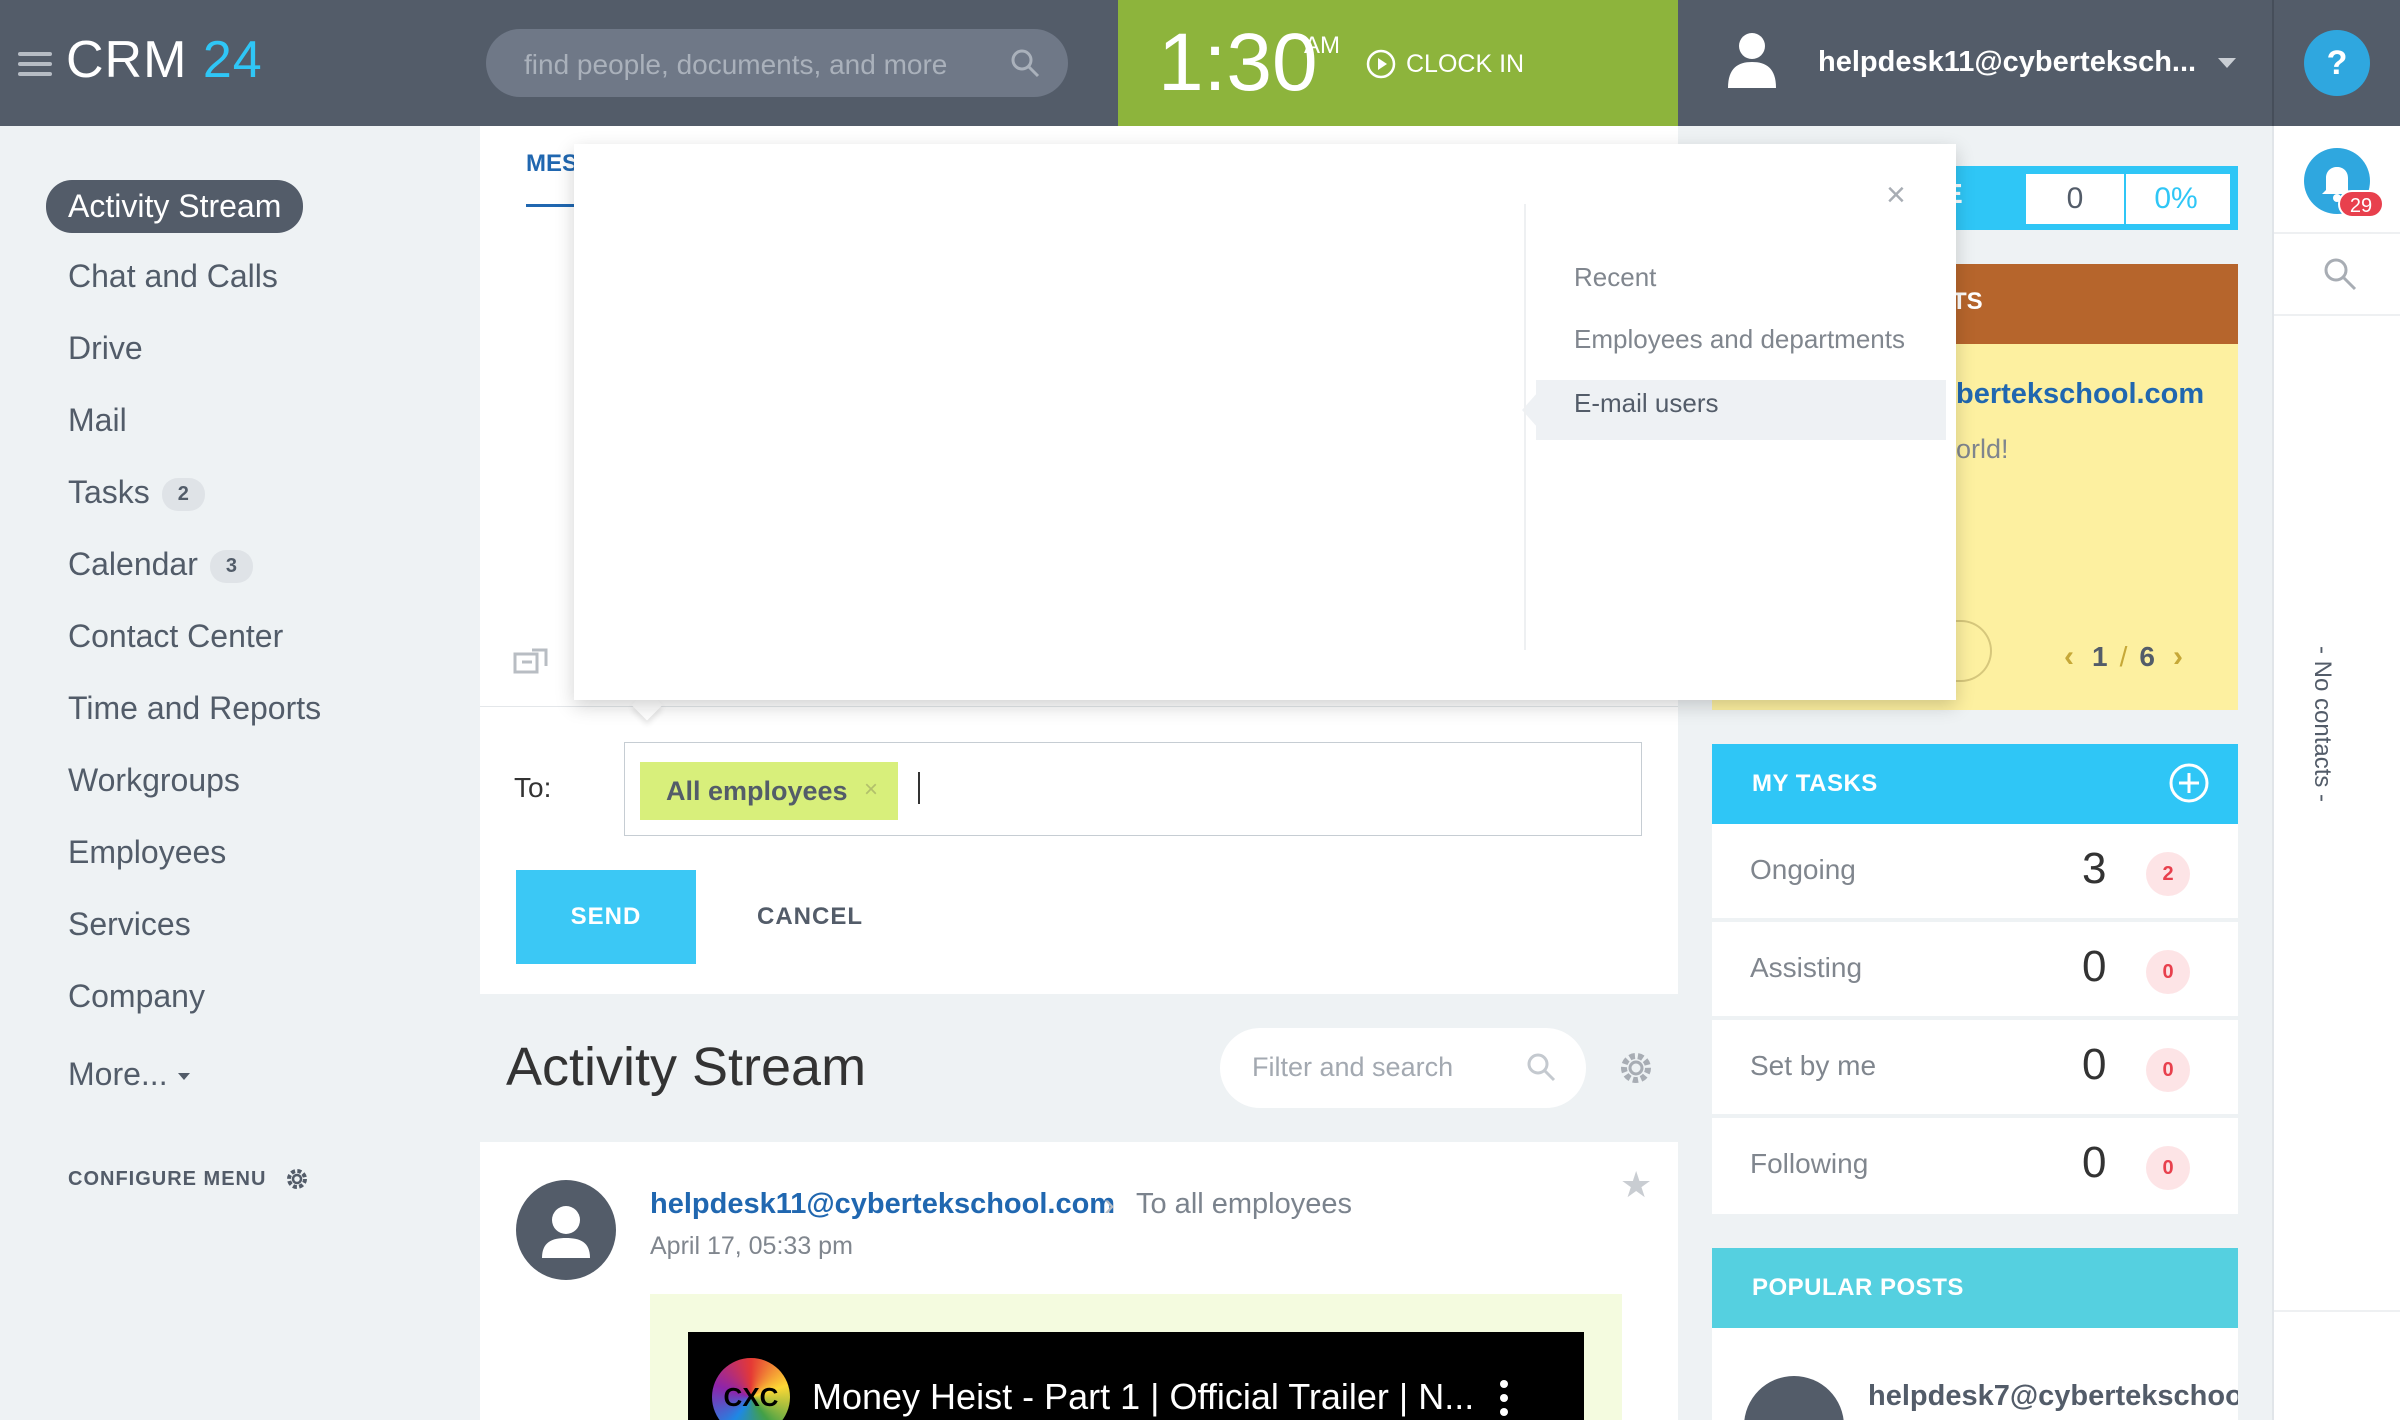 This screenshot has width=2400, height=1420. I want to click on sidebar-item-label: Tasks, so click(109, 492).